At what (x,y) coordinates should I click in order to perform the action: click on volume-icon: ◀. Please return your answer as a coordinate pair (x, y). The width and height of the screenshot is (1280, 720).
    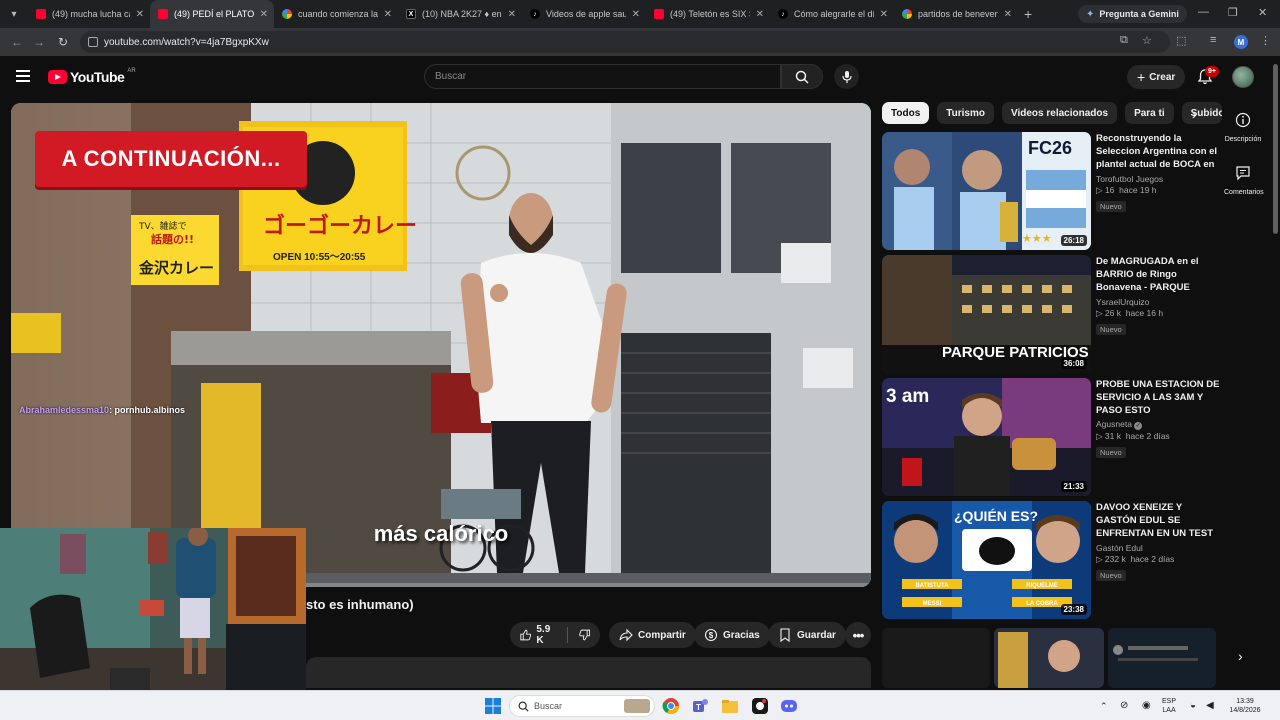
    Looking at the image, I should click on (1210, 706).